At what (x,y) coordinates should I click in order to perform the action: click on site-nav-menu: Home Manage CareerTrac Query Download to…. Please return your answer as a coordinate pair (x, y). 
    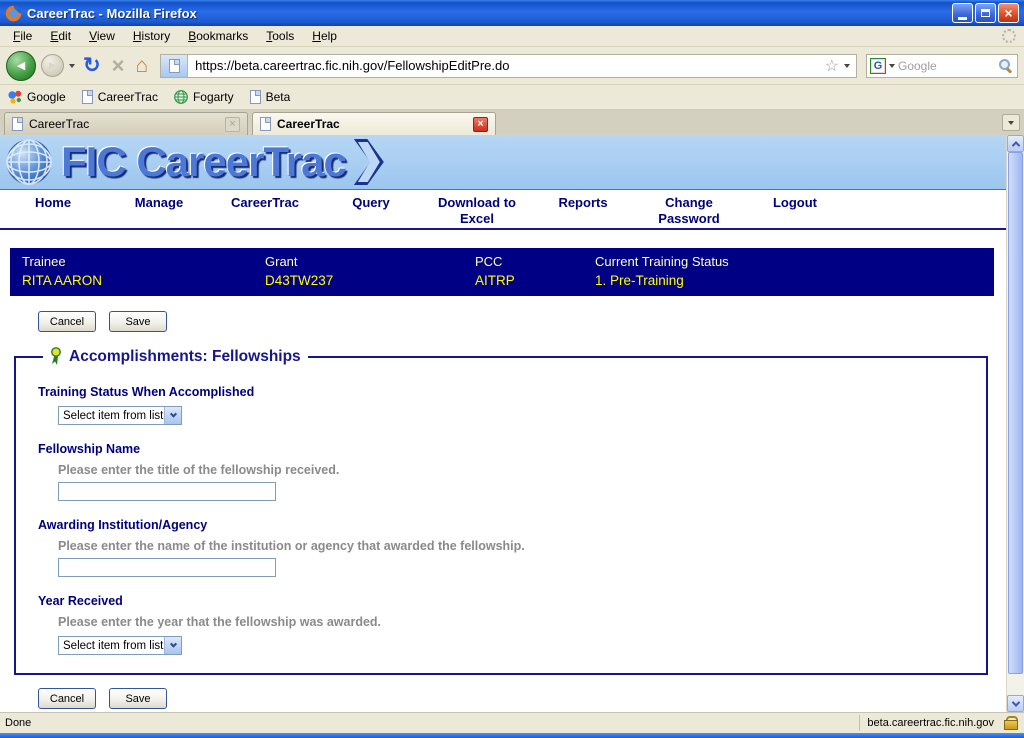
    Looking at the image, I should click on (503, 210).